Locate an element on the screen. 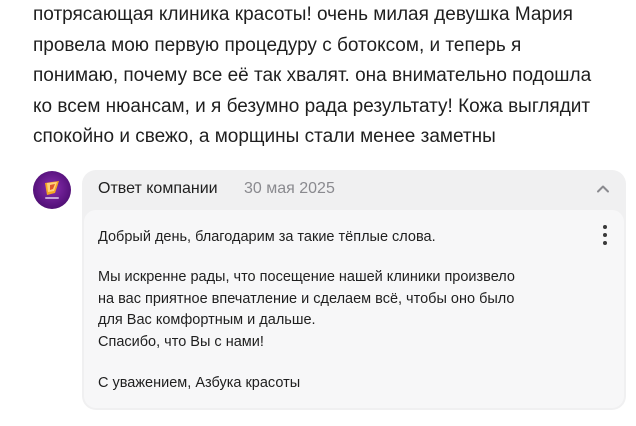  reply-signature: С уважением, Азбука красоты is located at coordinates (199, 384).